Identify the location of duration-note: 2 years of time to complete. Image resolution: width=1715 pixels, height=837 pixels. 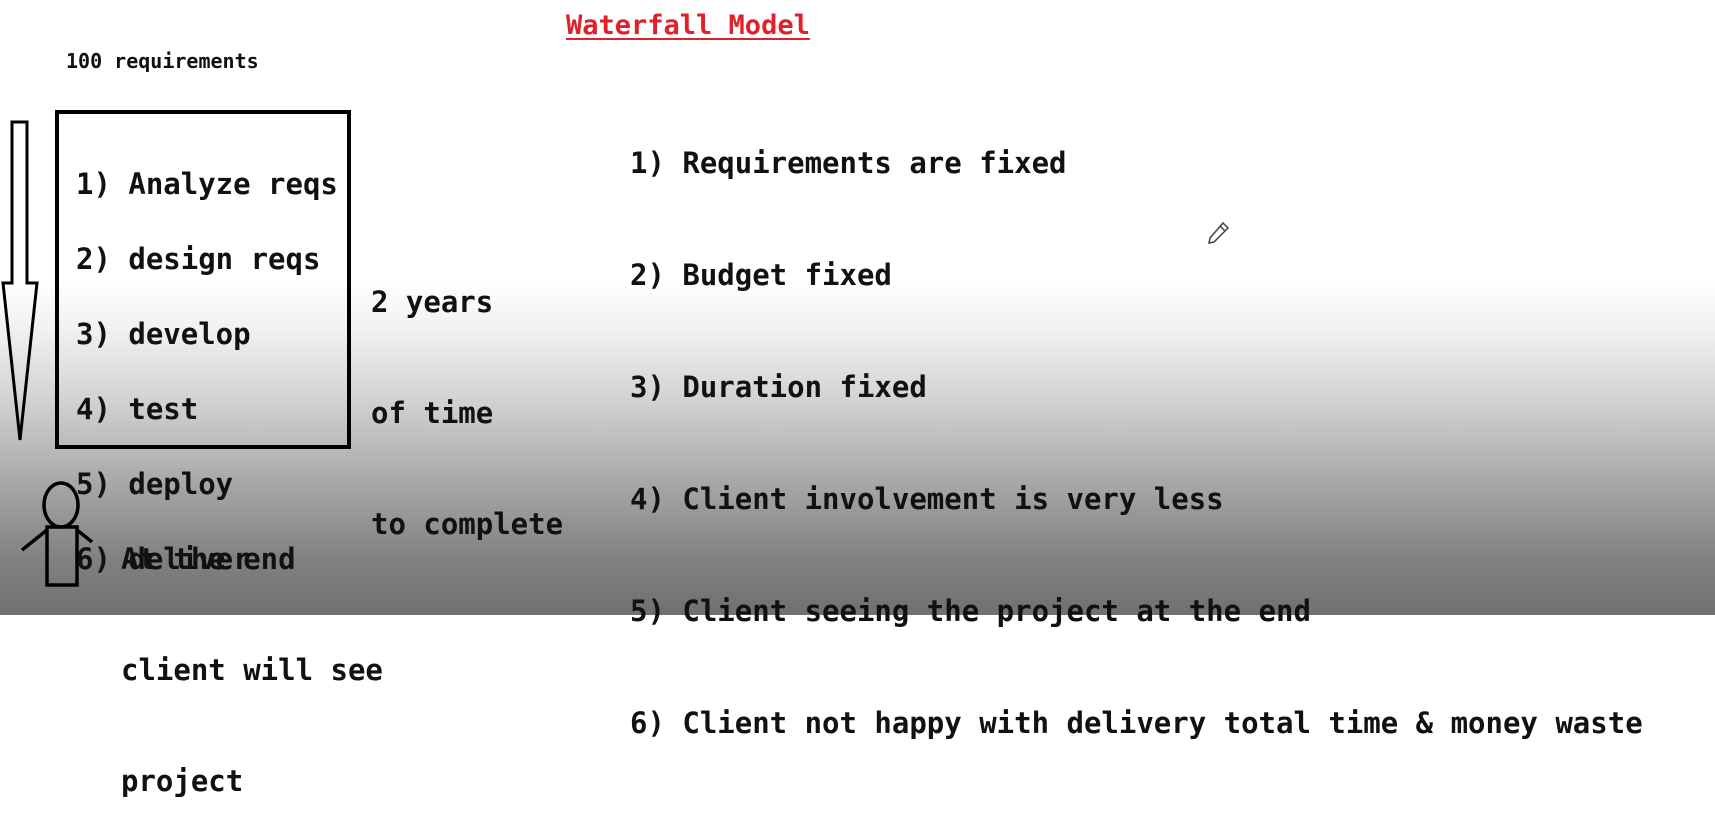
(467, 395).